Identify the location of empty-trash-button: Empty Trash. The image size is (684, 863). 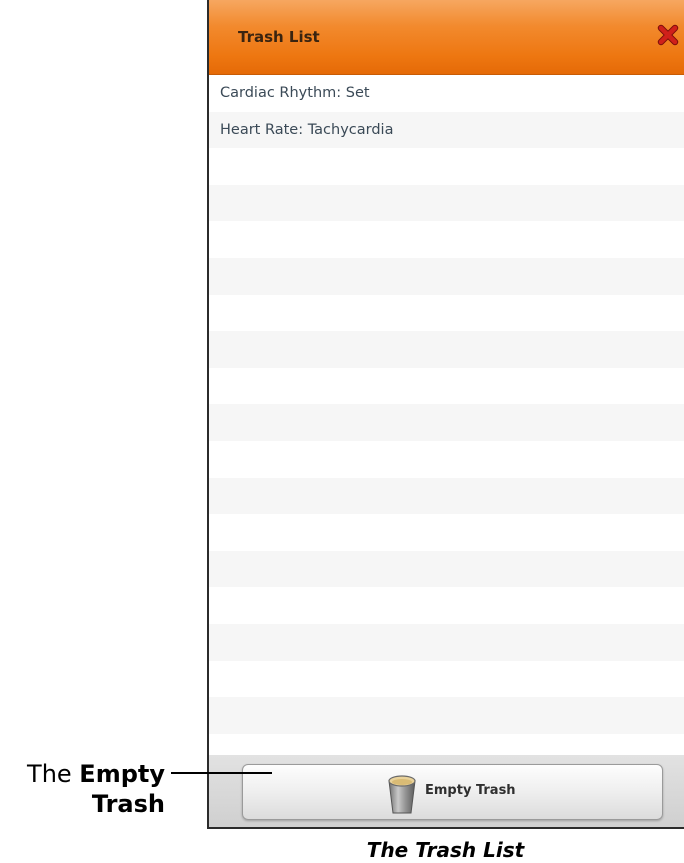
(452, 792).